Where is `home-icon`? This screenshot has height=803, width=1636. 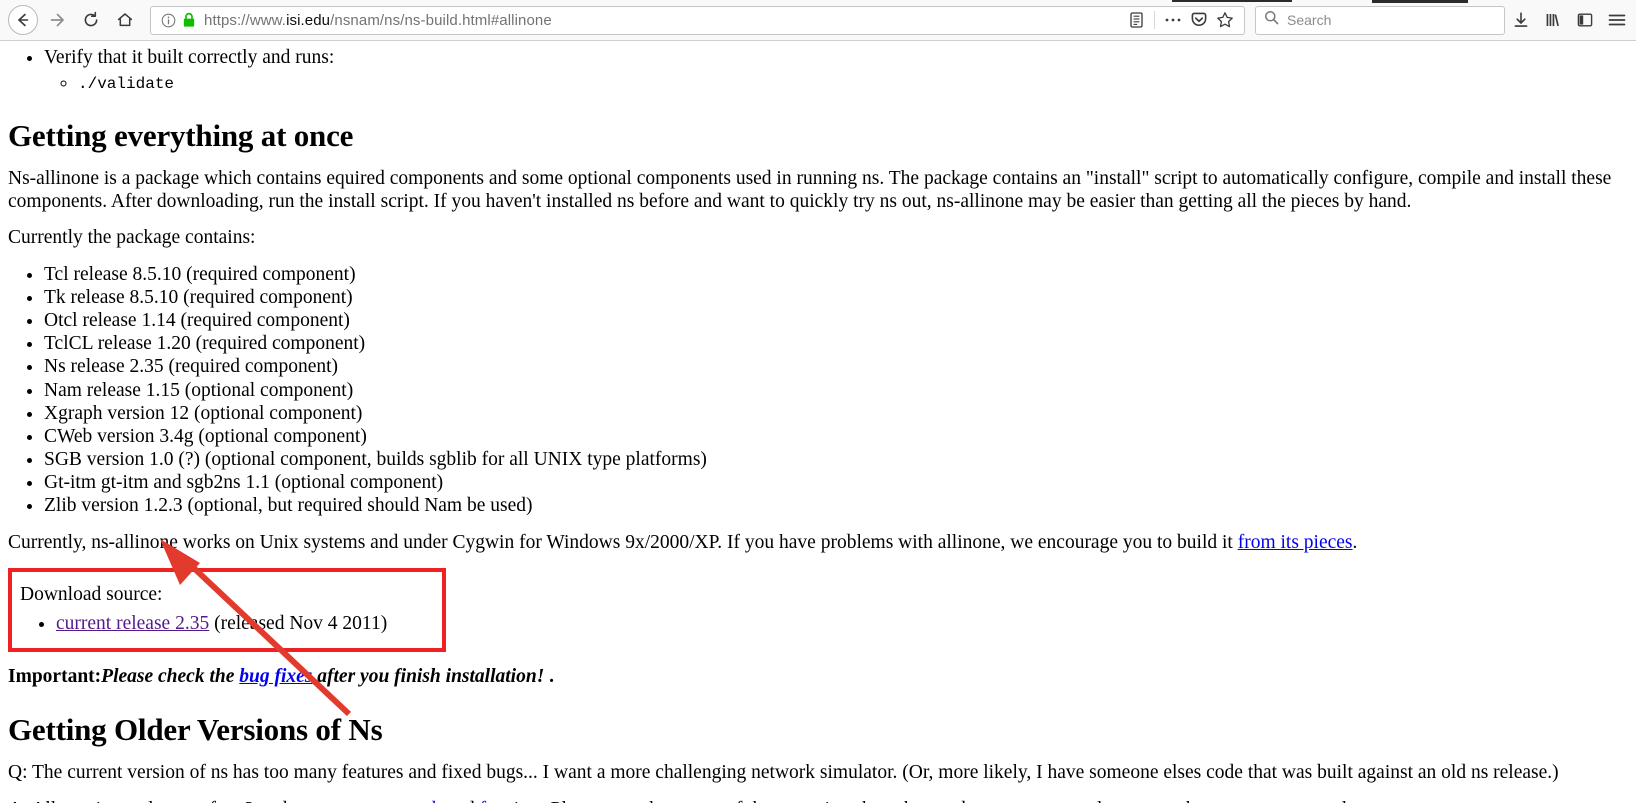
home-icon is located at coordinates (125, 20).